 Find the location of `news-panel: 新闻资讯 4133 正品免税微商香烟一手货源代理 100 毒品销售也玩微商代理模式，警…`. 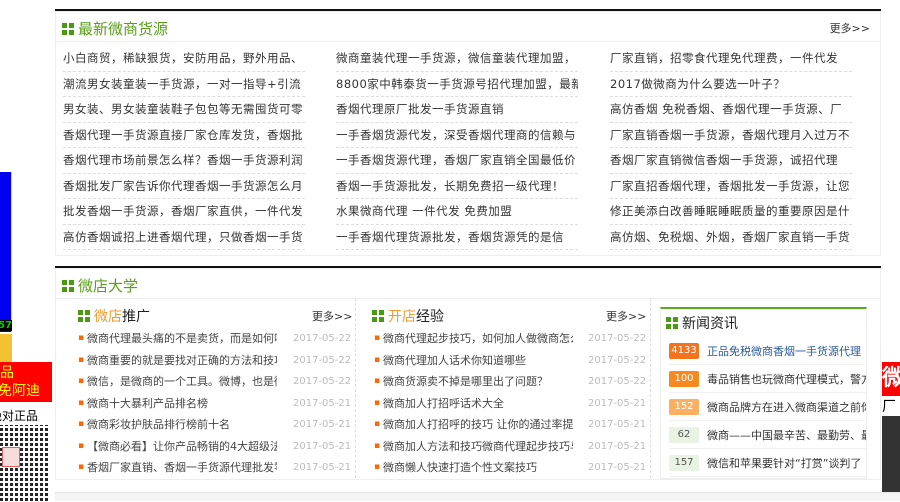

news-panel: 新闻资讯 4133 正品免税微商香烟一手货源代理 100 毒品销售也玩微商代理模式，警… is located at coordinates (763, 393).